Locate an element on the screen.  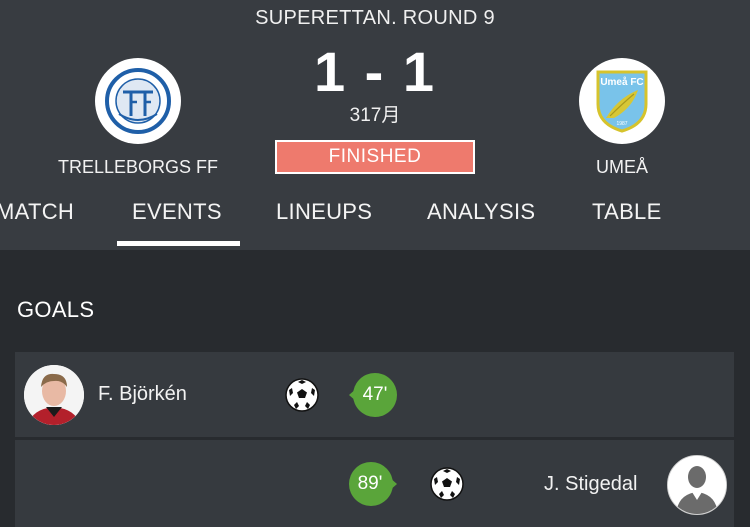
match-score: 1 - 1 is located at coordinates (375, 71).